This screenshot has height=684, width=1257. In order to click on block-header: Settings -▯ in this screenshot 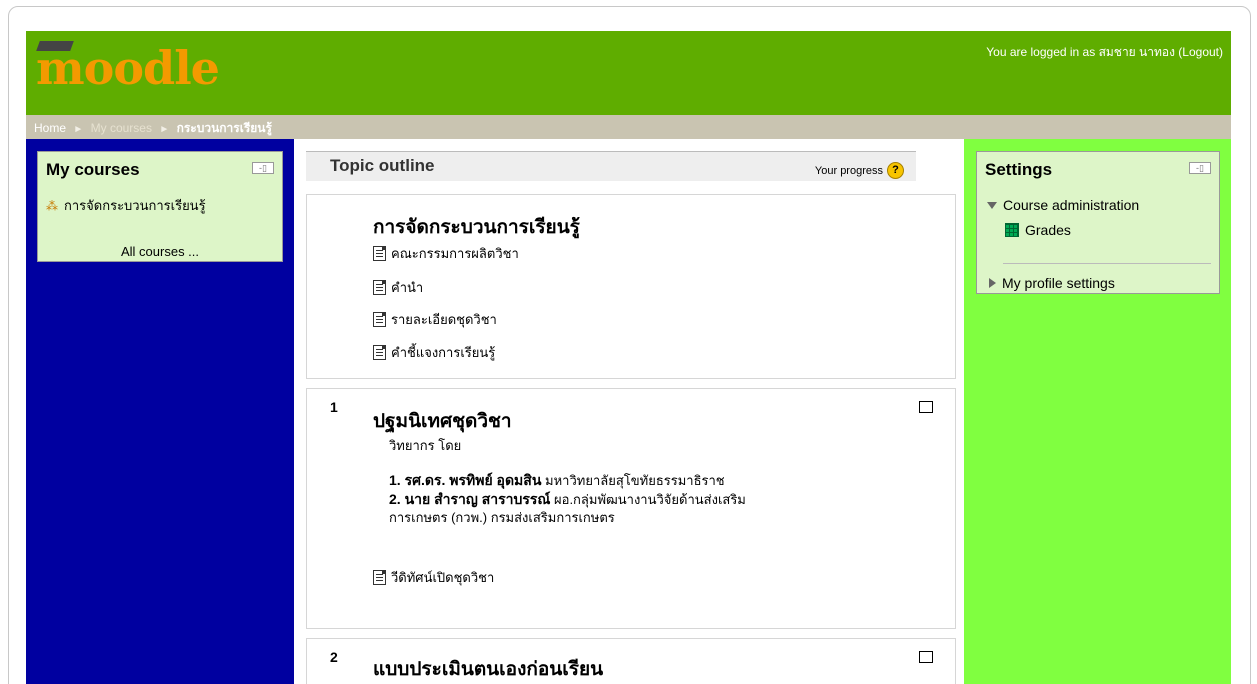, I will do `click(1098, 166)`.